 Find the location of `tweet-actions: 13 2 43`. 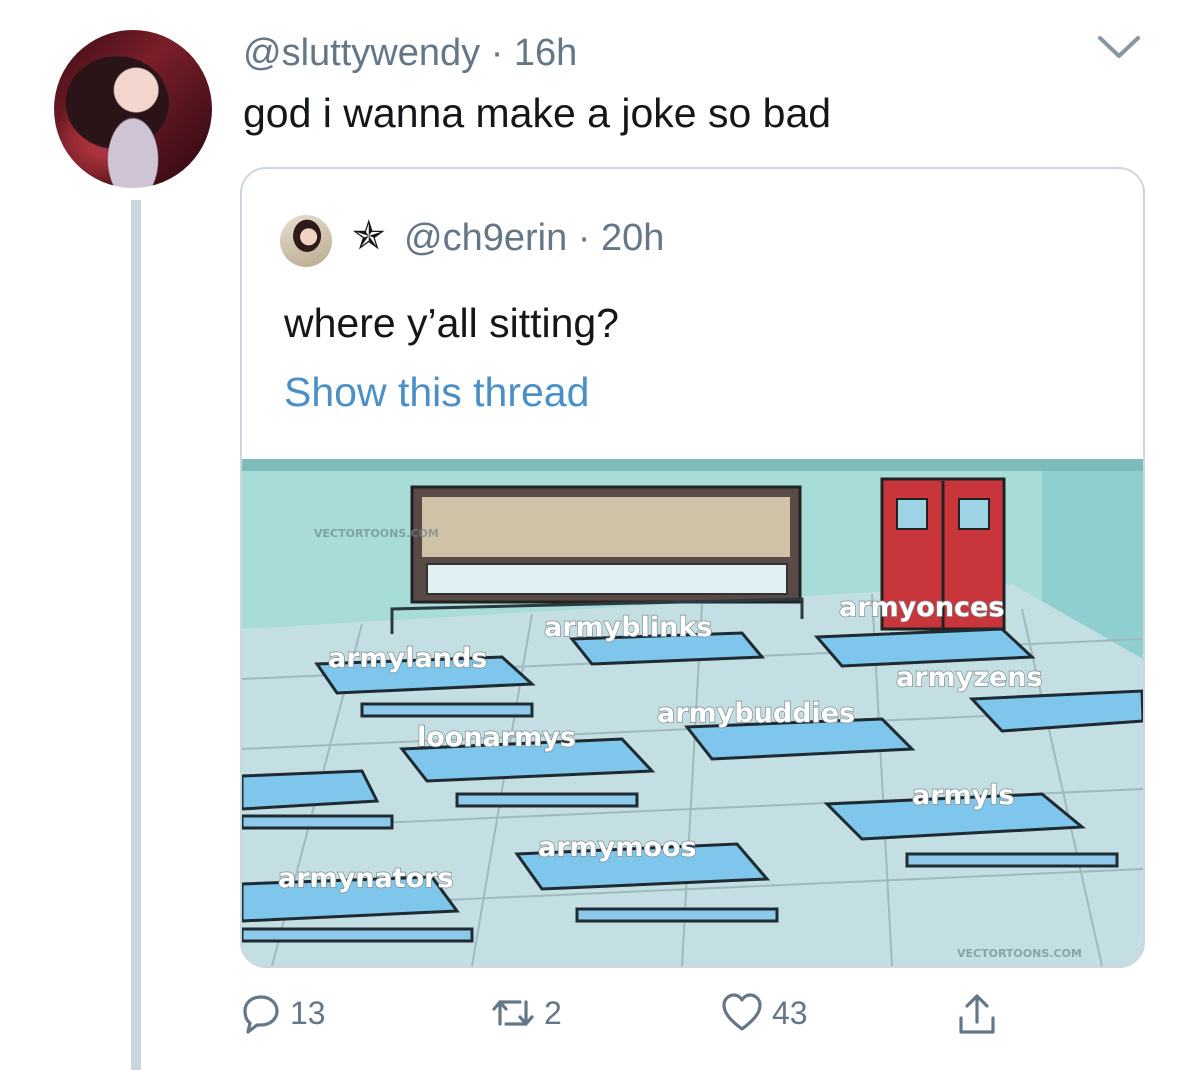

tweet-actions: 13 2 43 is located at coordinates (600, 1022).